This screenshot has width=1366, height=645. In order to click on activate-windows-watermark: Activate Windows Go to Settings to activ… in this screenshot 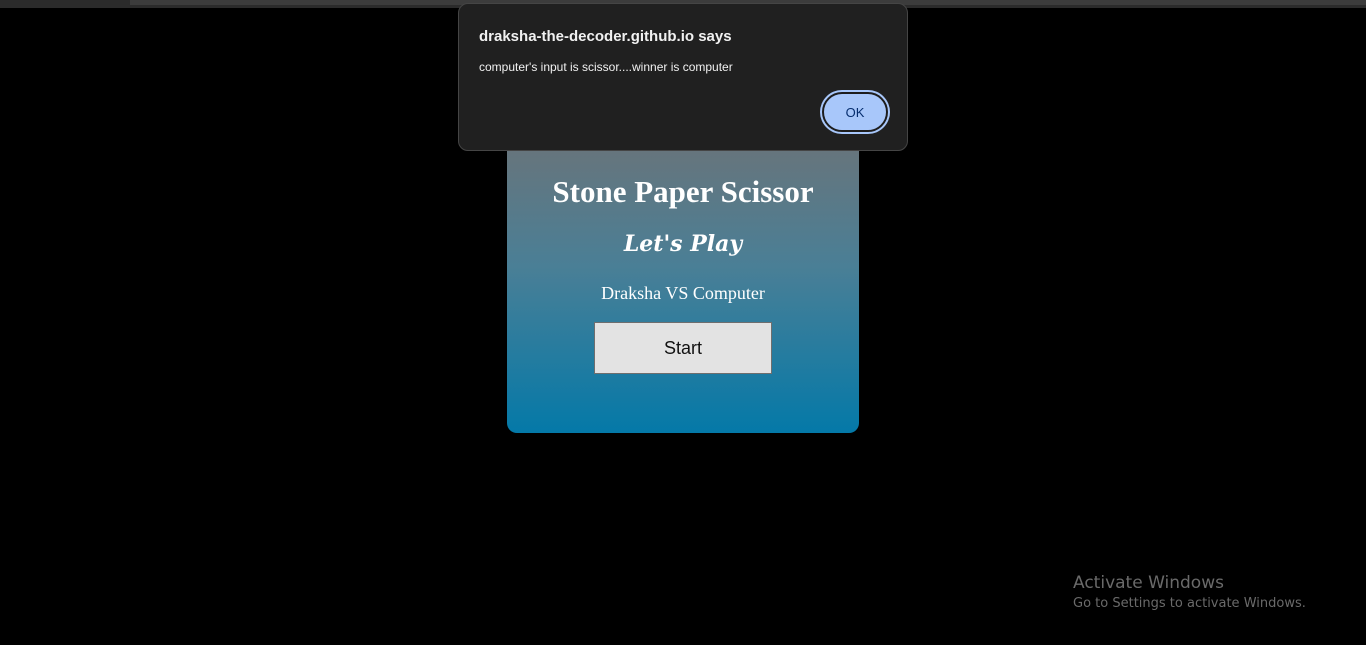, I will do `click(1189, 593)`.